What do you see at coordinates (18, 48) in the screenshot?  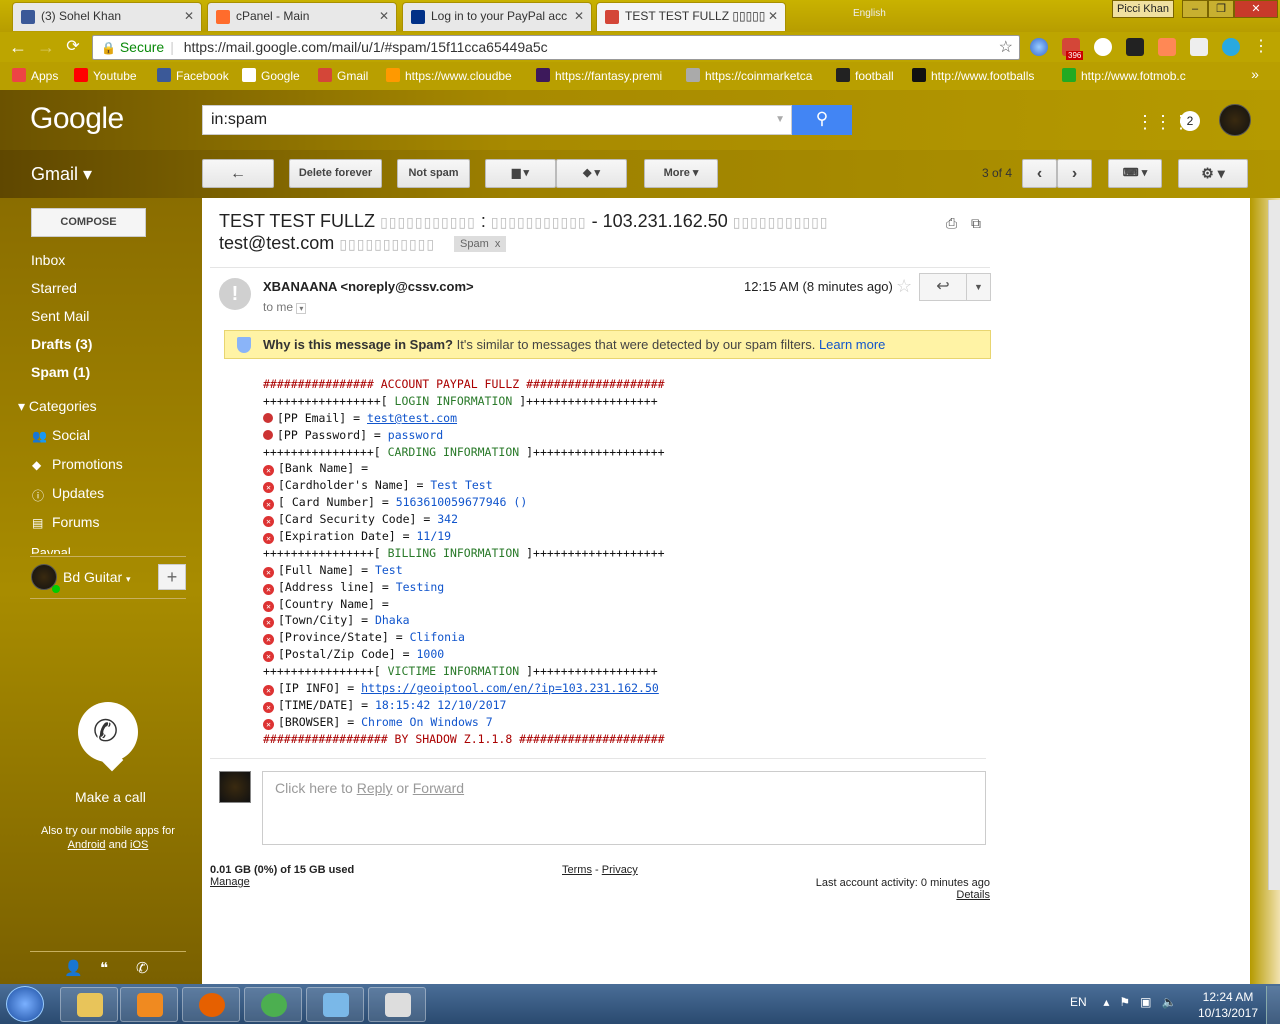 I see `back-icon: ←` at bounding box center [18, 48].